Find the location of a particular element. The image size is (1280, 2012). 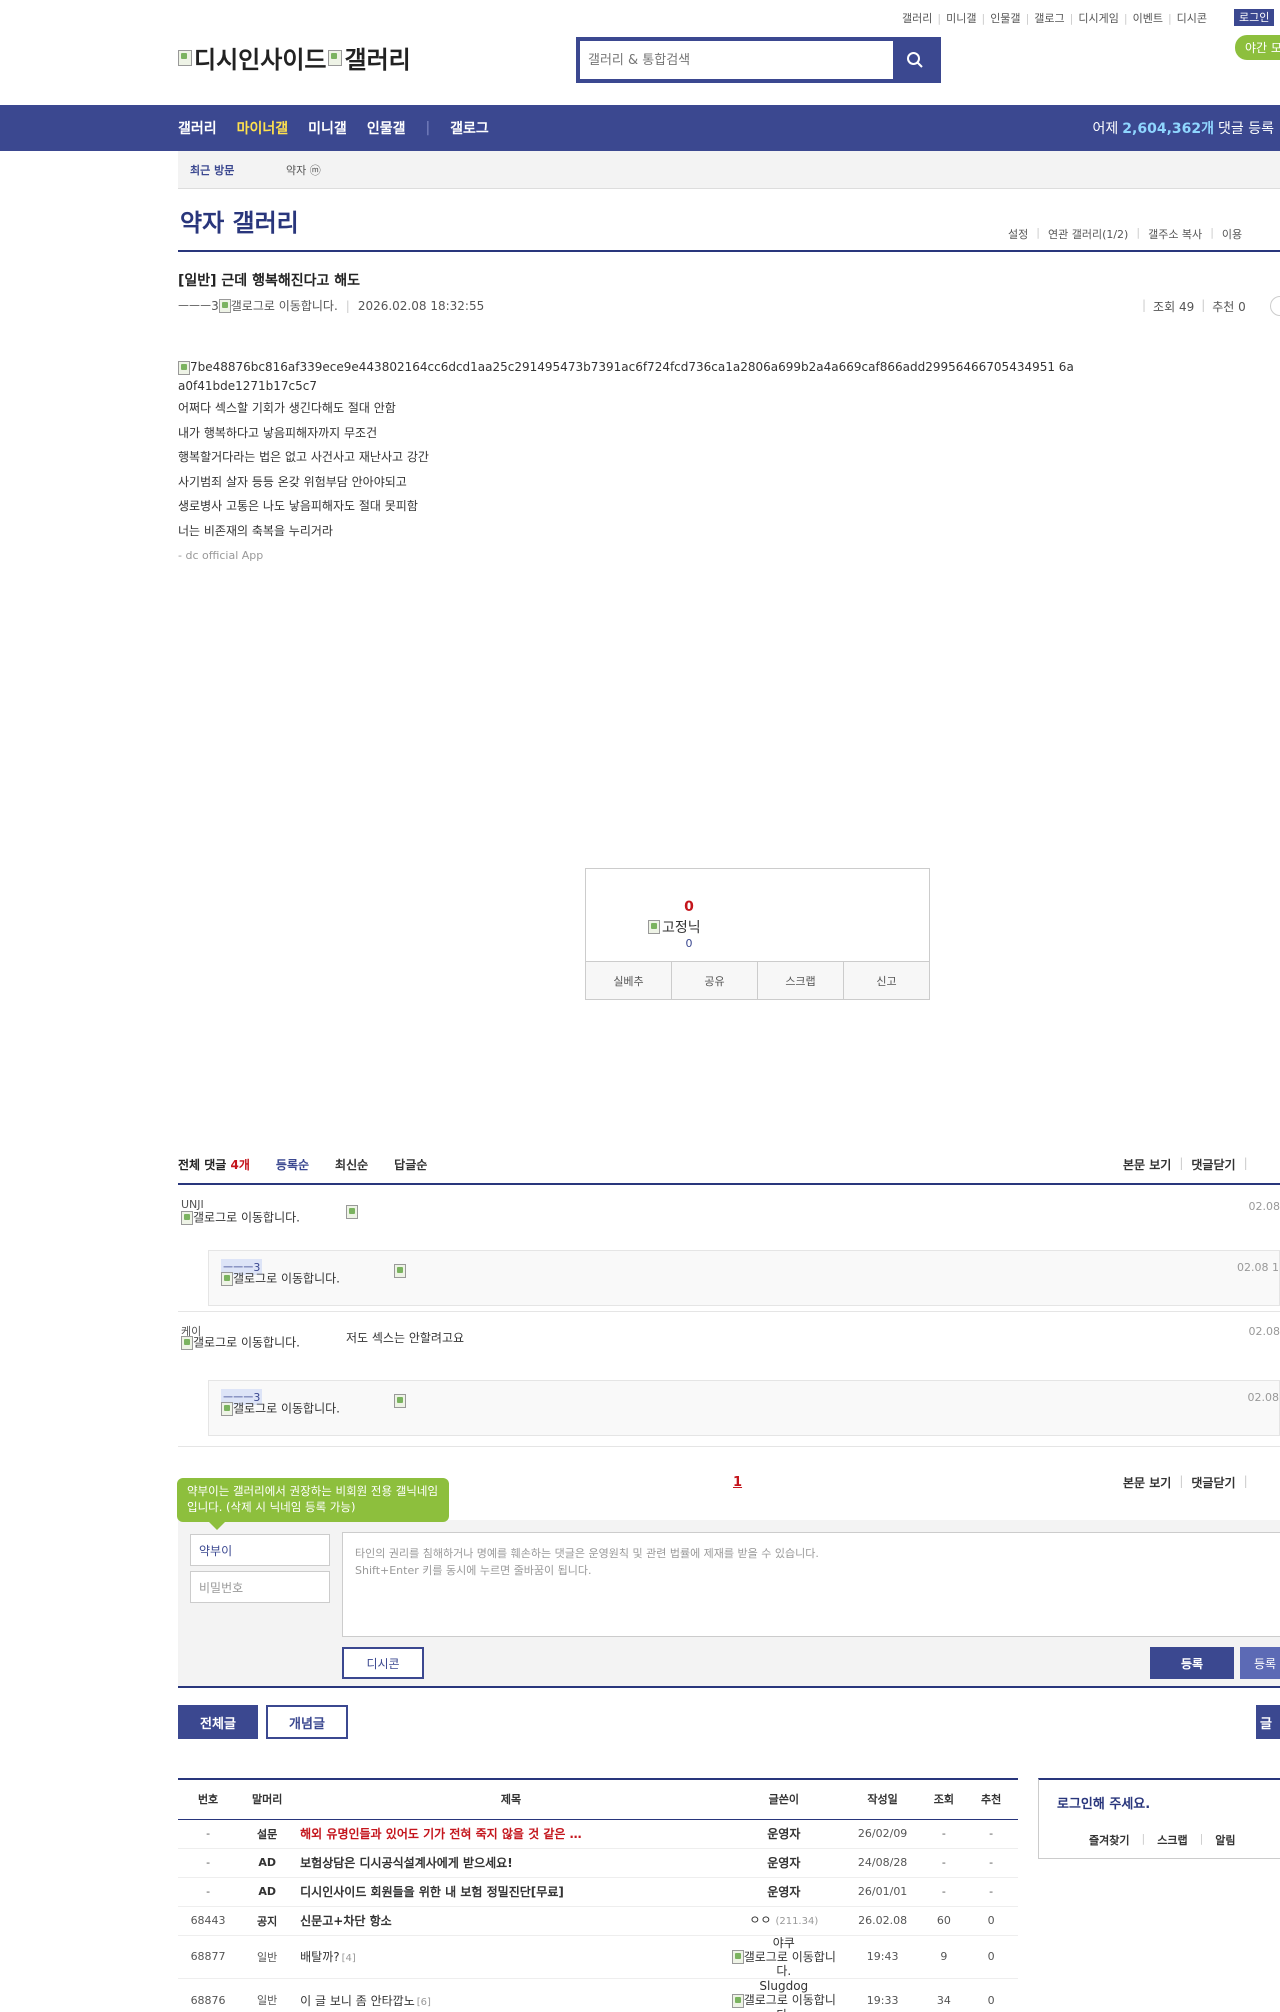

post-author: ㅡㅡㅡ3 is located at coordinates (198, 305).